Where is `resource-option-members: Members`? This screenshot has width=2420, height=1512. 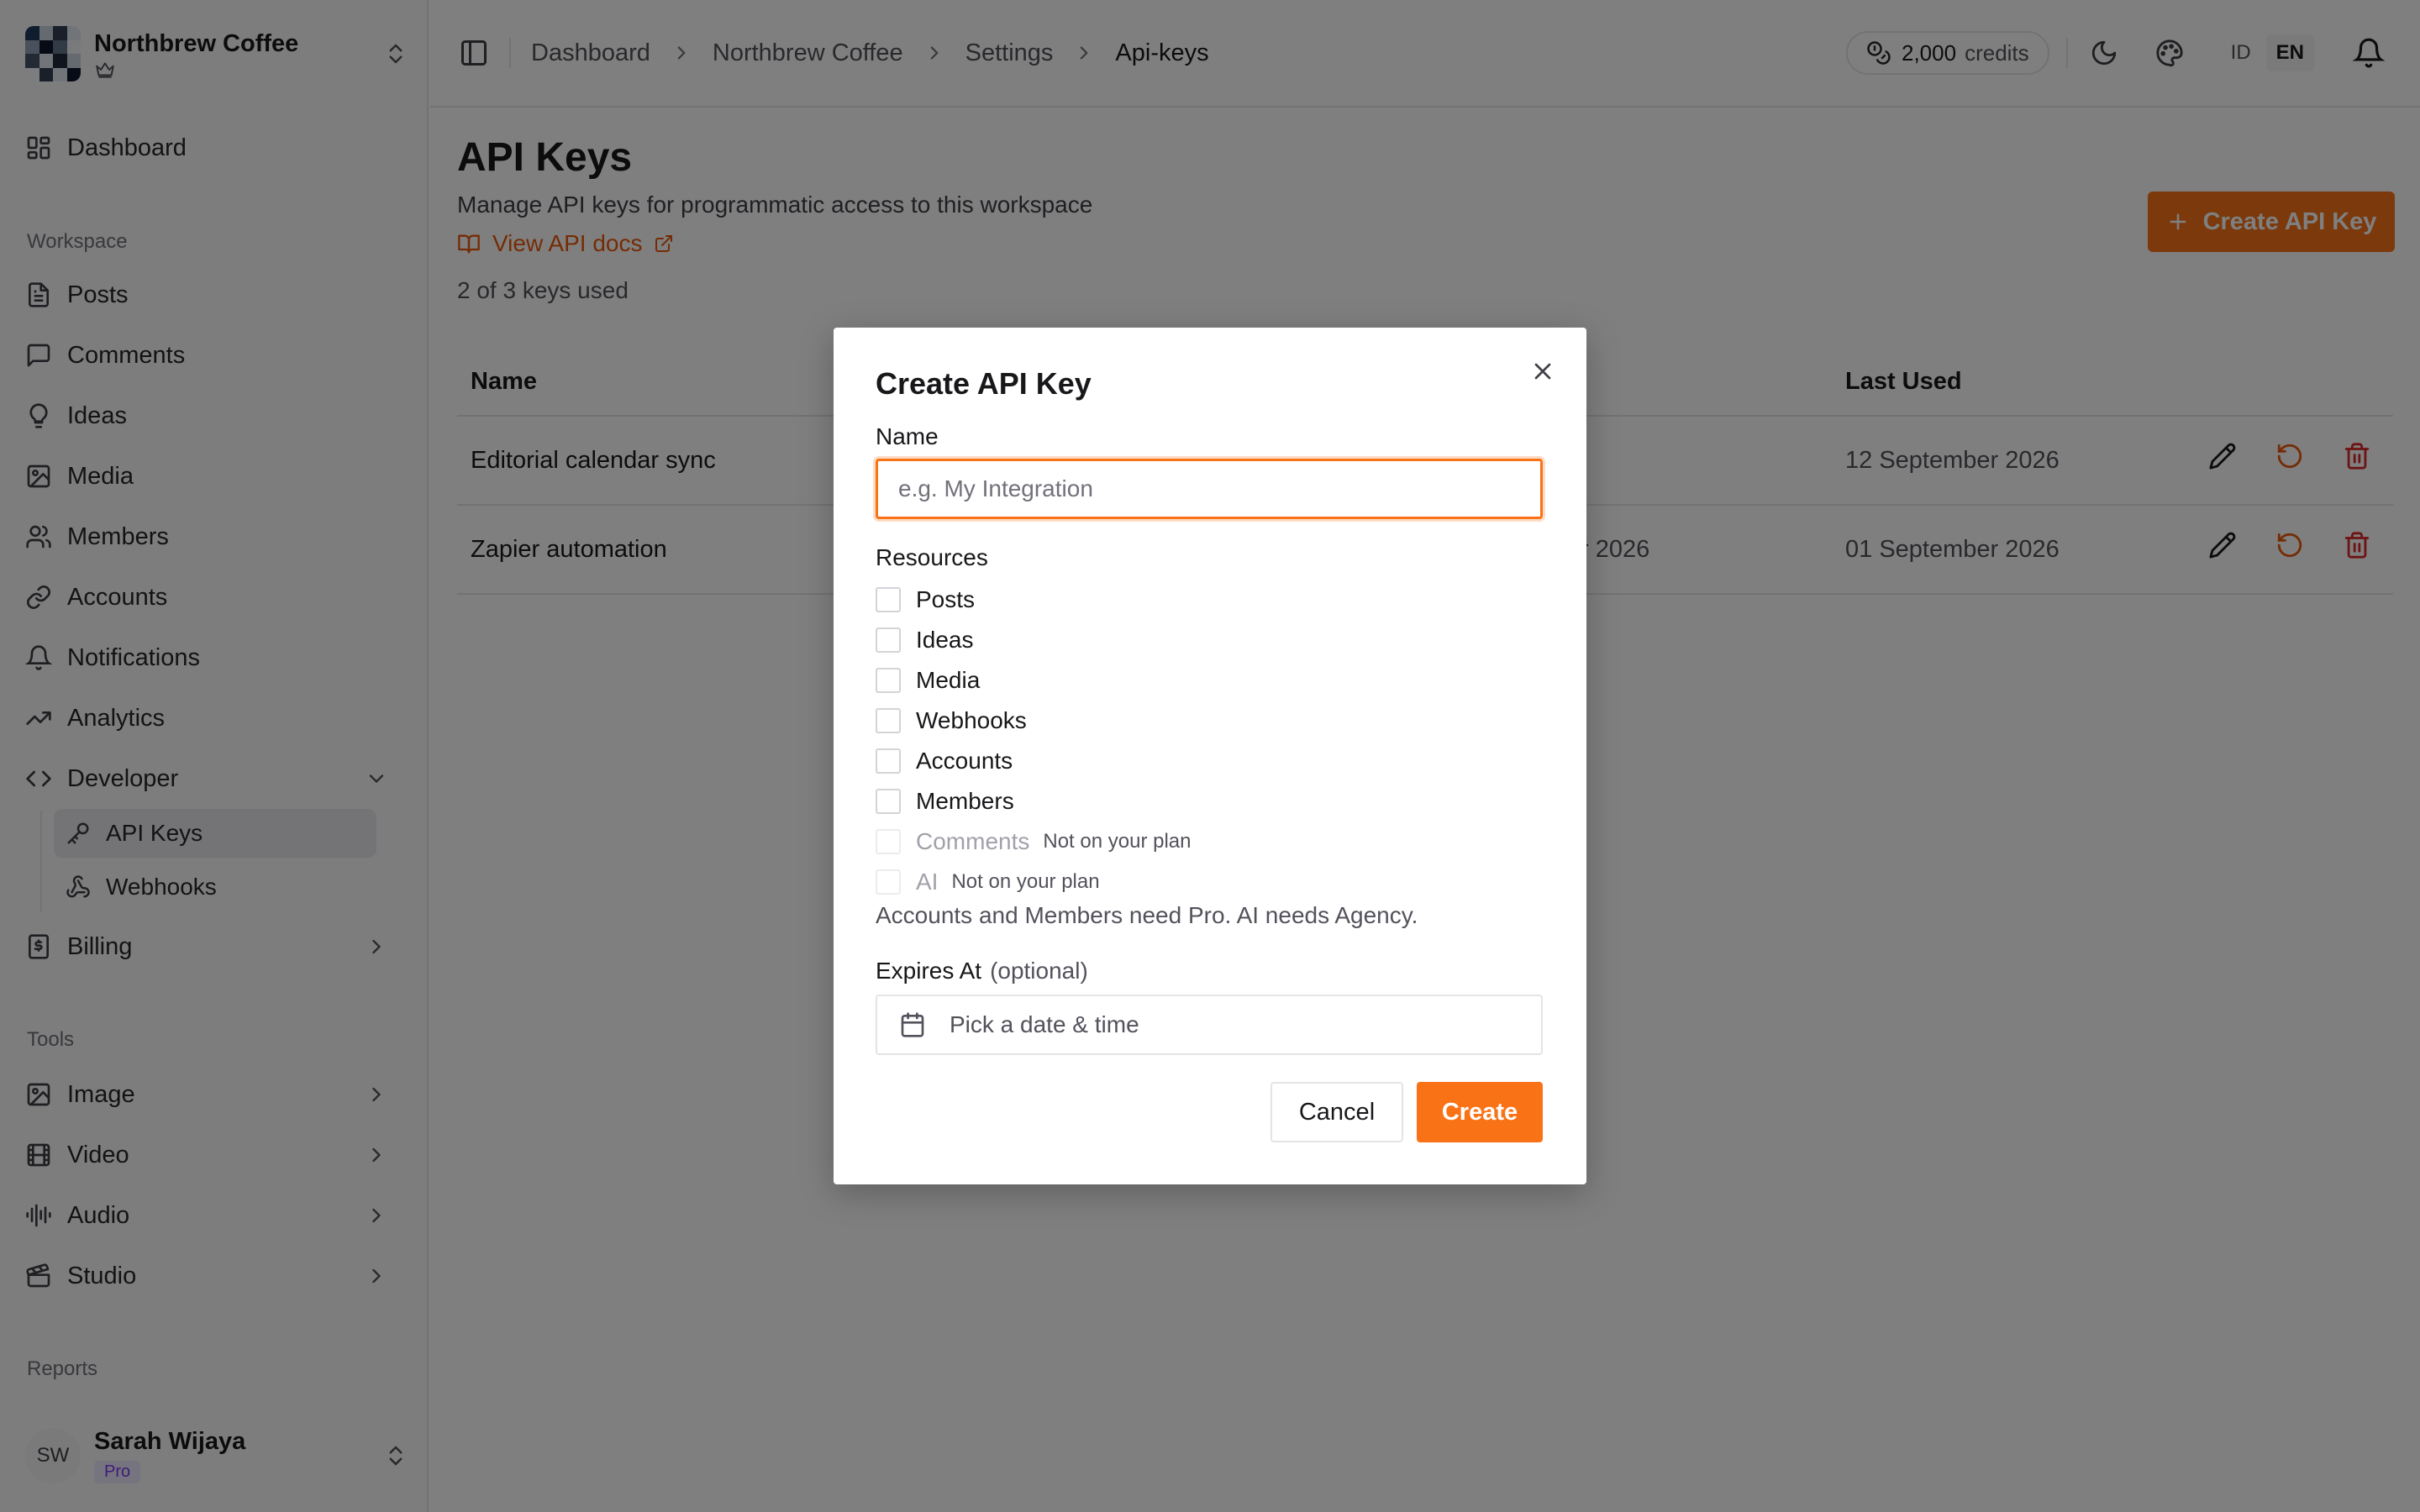
resource-option-members: Members is located at coordinates (1033, 801).